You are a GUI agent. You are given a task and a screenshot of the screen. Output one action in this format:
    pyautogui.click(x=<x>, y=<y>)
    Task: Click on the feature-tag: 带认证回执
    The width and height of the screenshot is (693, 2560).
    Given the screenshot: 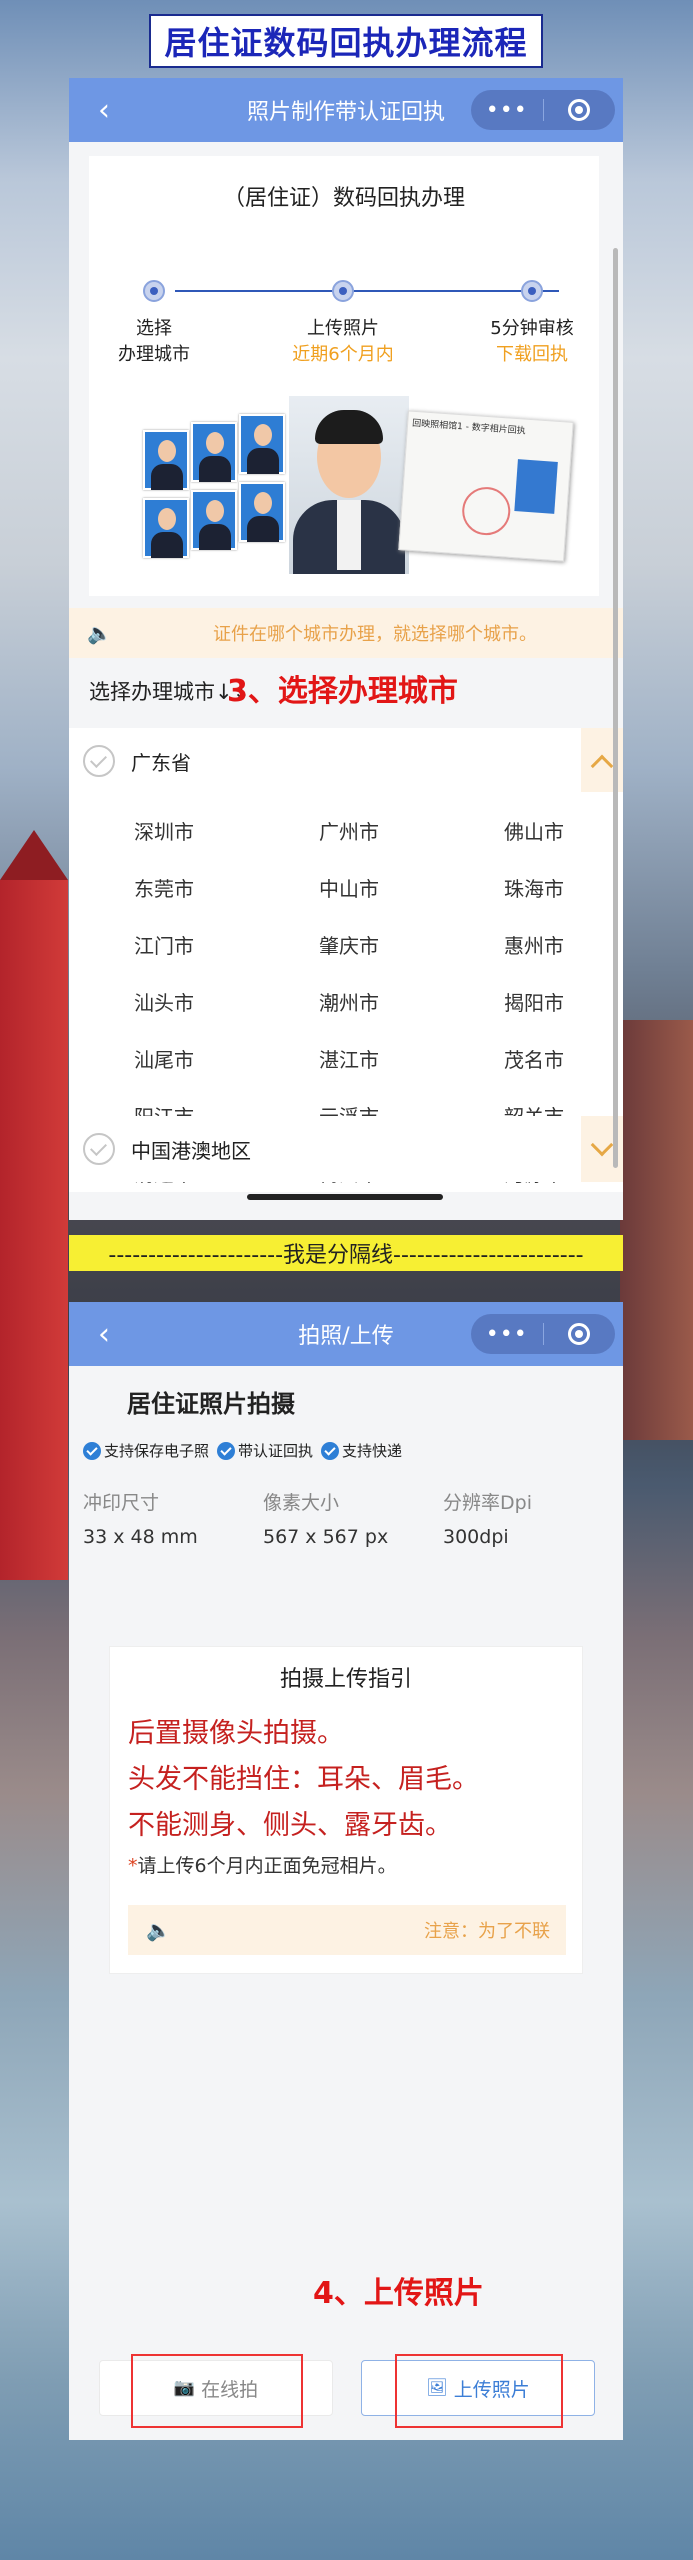 What is the action you would take?
    pyautogui.click(x=265, y=1450)
    